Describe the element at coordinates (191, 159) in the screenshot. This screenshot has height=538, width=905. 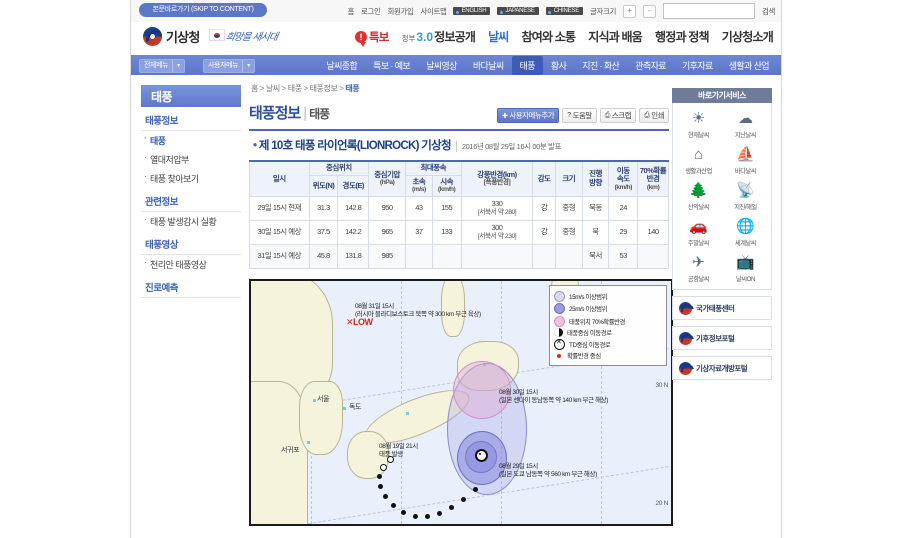
I see `sidebar-item-tropical-depression: 열대저압부` at that location.